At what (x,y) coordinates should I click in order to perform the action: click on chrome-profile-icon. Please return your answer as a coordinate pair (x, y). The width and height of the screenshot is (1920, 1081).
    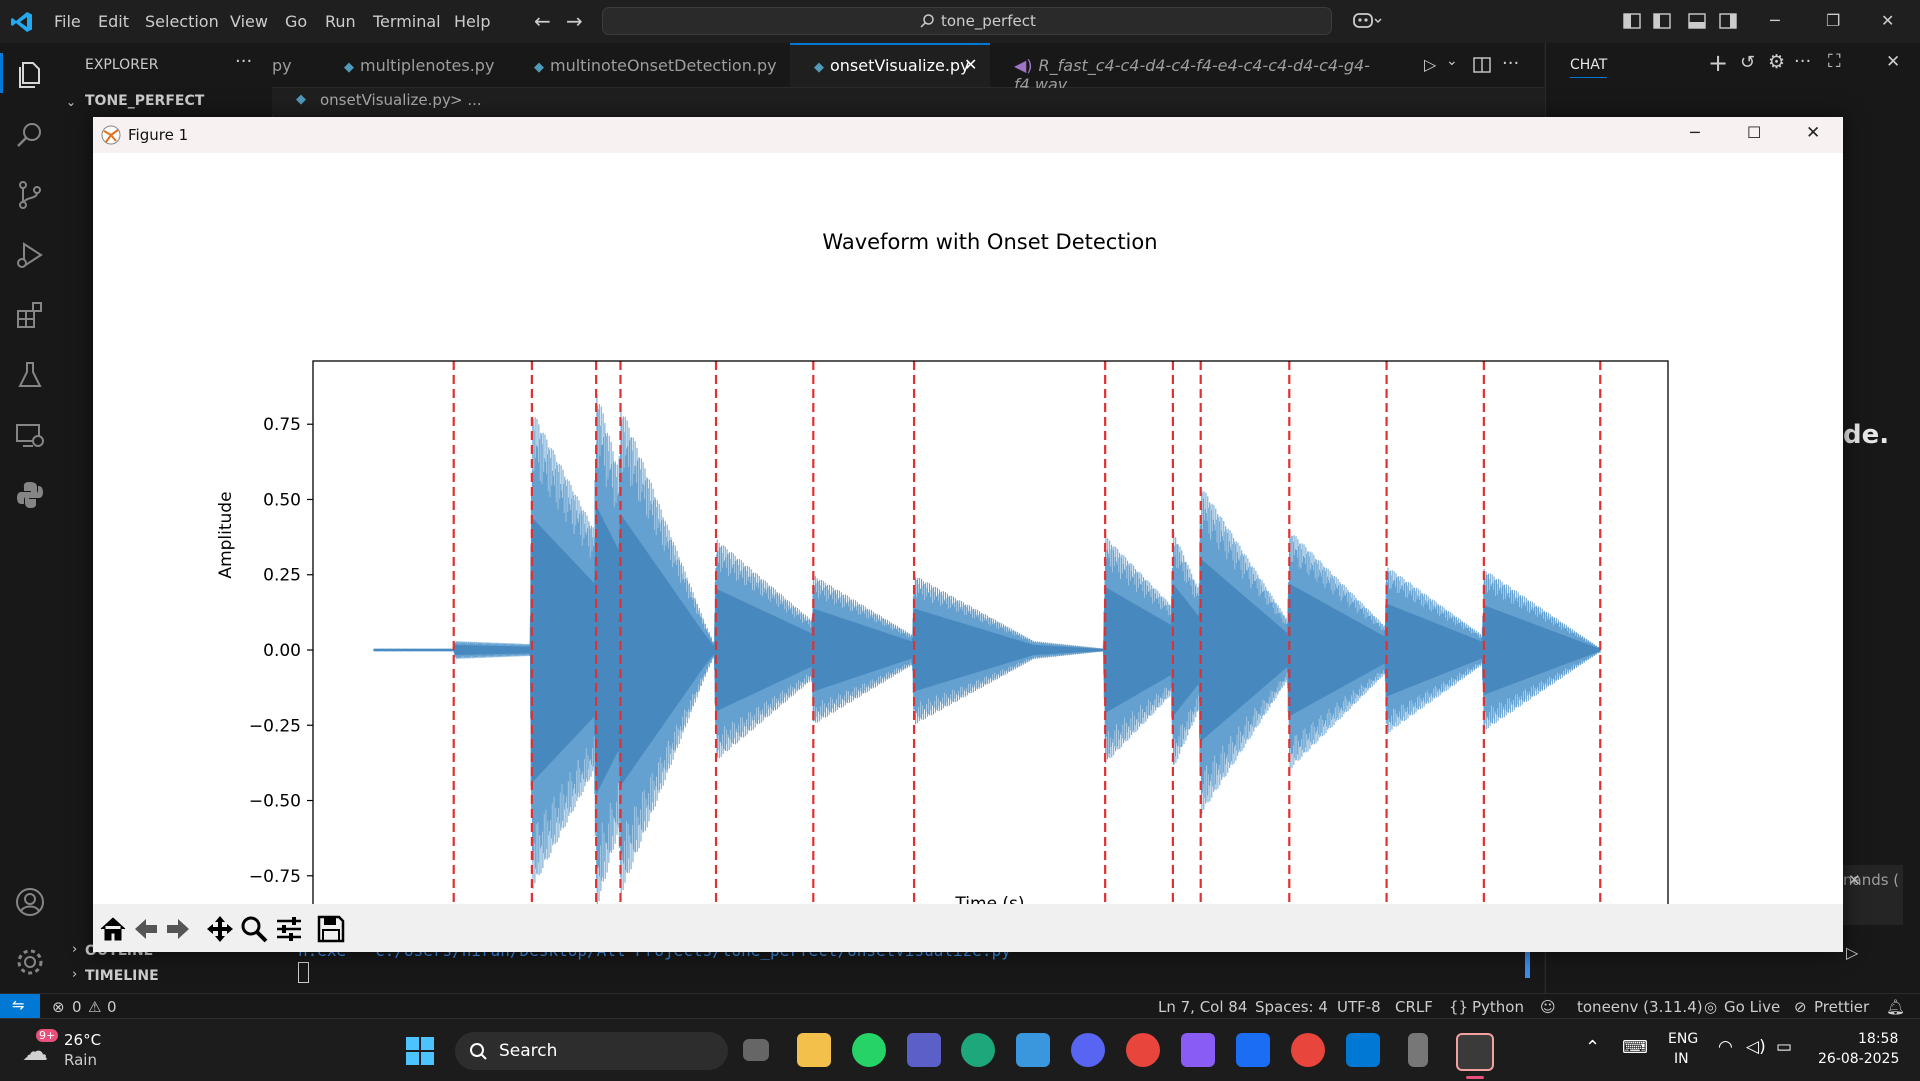
    Looking at the image, I should click on (1308, 1050).